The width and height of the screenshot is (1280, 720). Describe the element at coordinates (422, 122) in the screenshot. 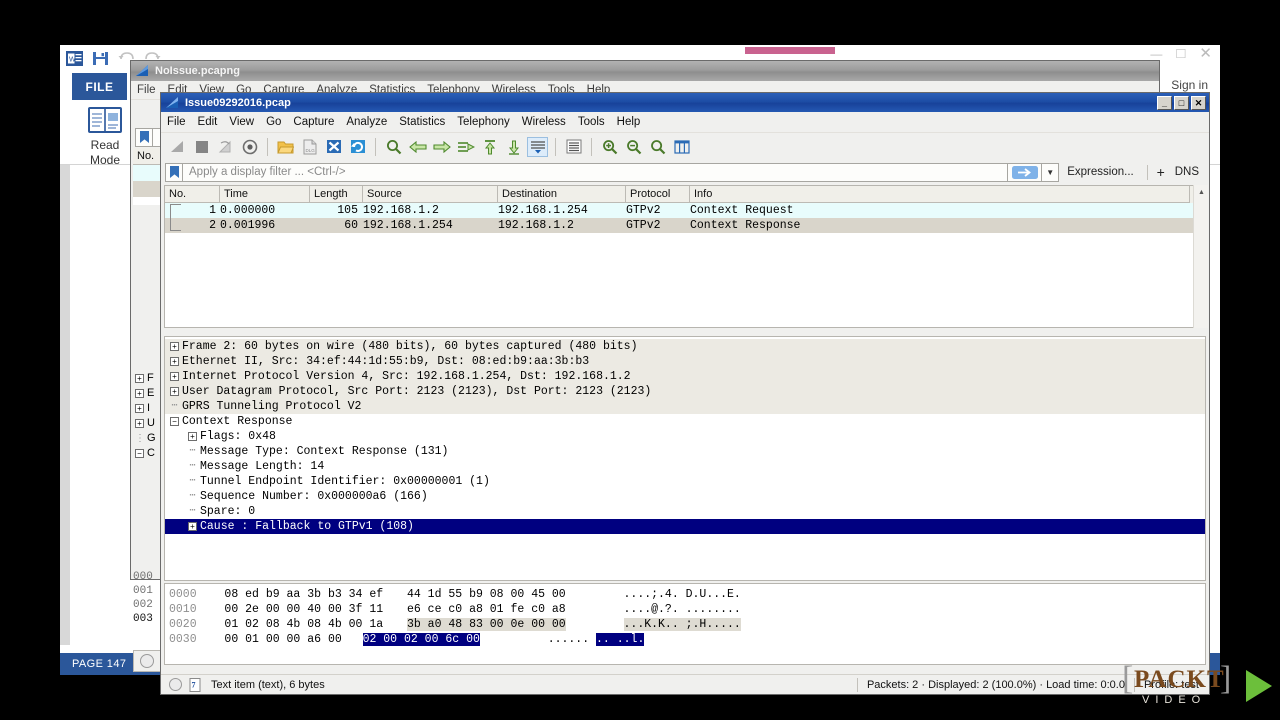

I see `menu-item-statistics: Statistics` at that location.